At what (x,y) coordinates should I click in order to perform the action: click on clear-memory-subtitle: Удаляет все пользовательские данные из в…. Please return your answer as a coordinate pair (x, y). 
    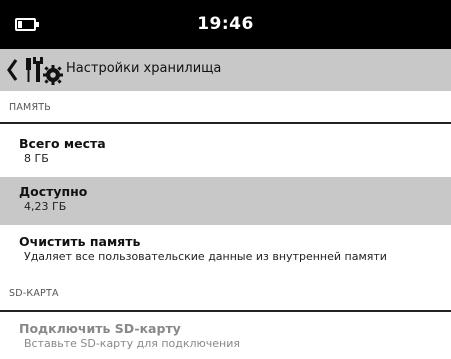
    Looking at the image, I should click on (205, 256).